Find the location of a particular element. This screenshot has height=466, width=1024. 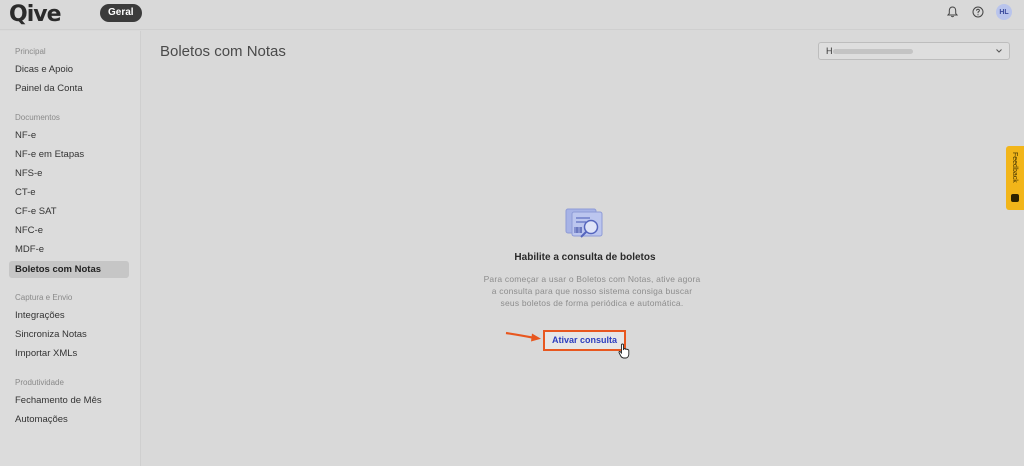

top-icons: HL is located at coordinates (978, 12).